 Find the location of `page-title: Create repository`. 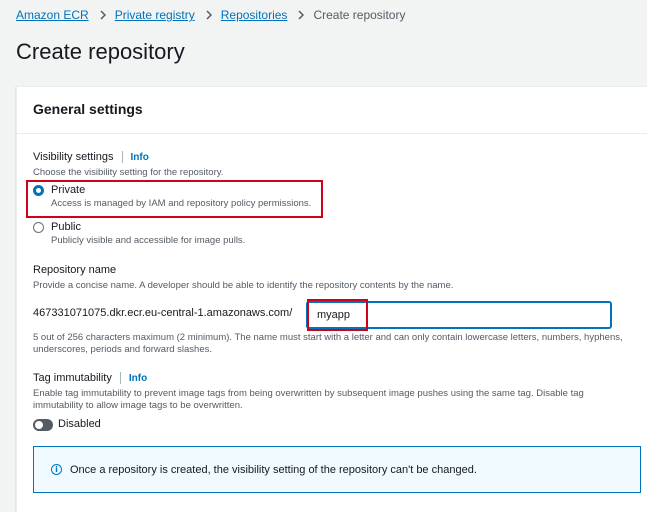

page-title: Create repository is located at coordinates (100, 51).